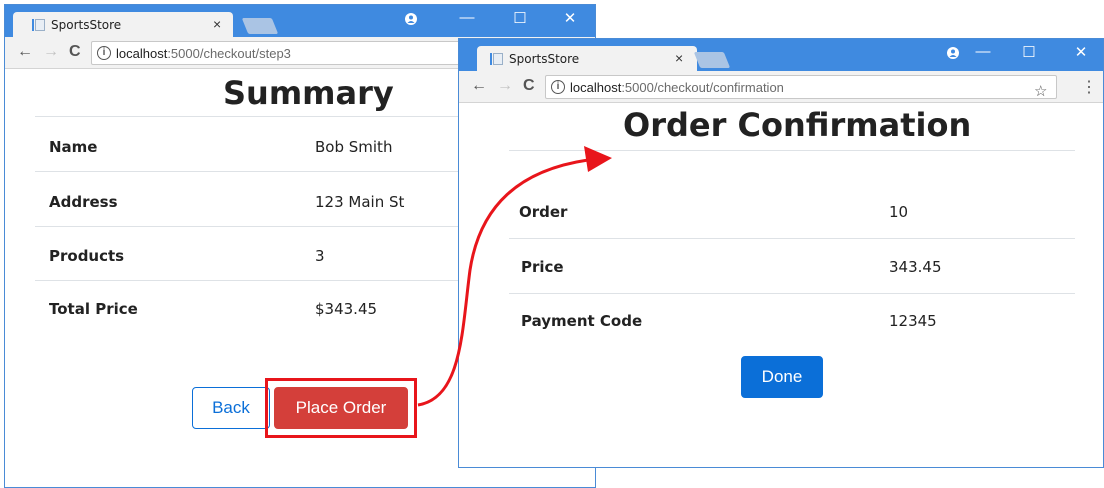  I want to click on confirmation-label: Payment Code, so click(582, 321).